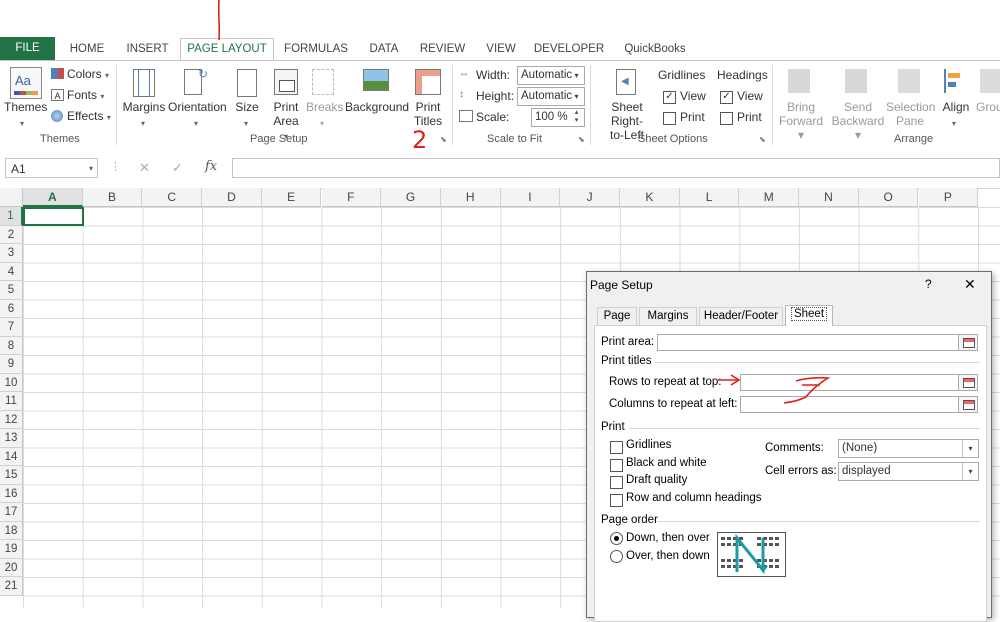  I want to click on column-header: E, so click(291, 197).